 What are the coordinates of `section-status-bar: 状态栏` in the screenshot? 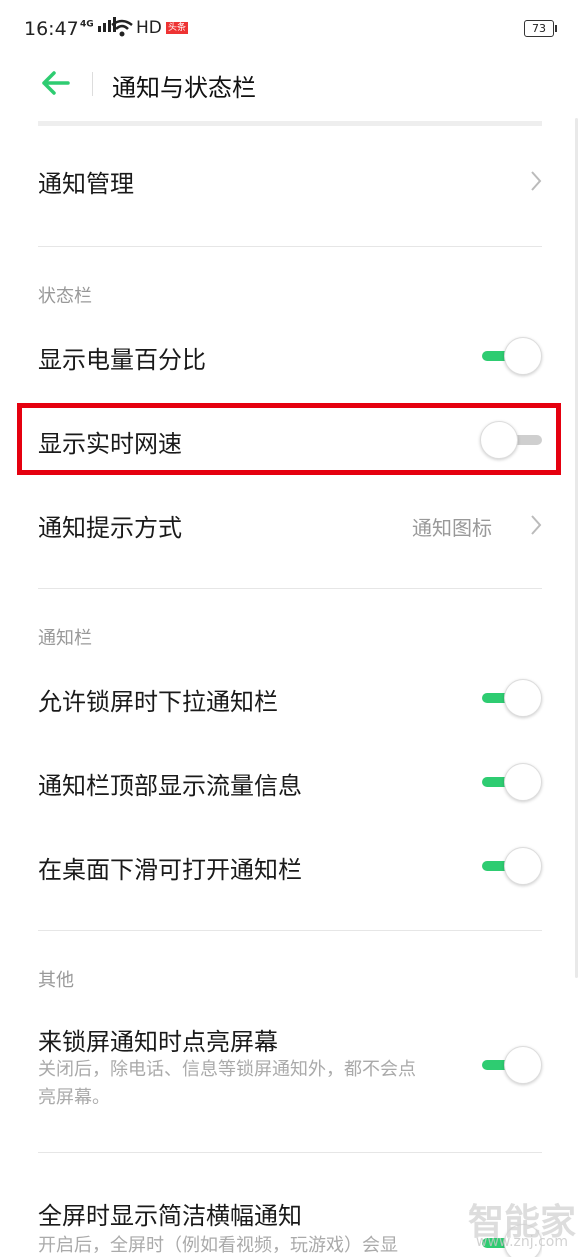 It's located at (65, 296).